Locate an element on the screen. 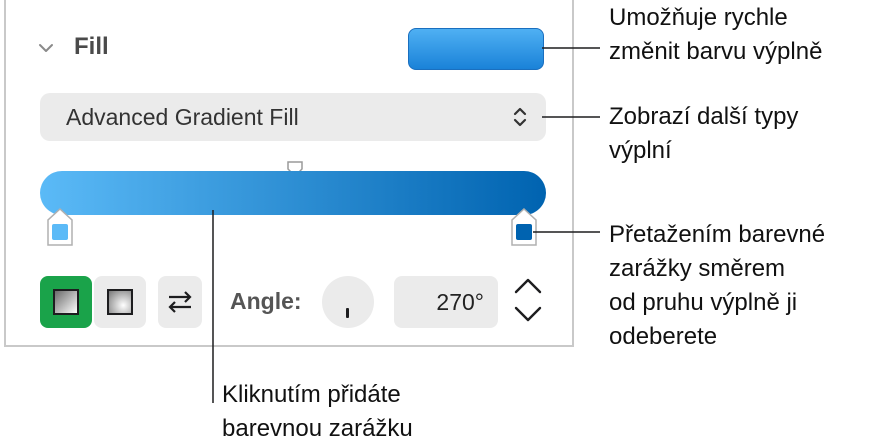  linear-gradient-icon is located at coordinates (66, 302).